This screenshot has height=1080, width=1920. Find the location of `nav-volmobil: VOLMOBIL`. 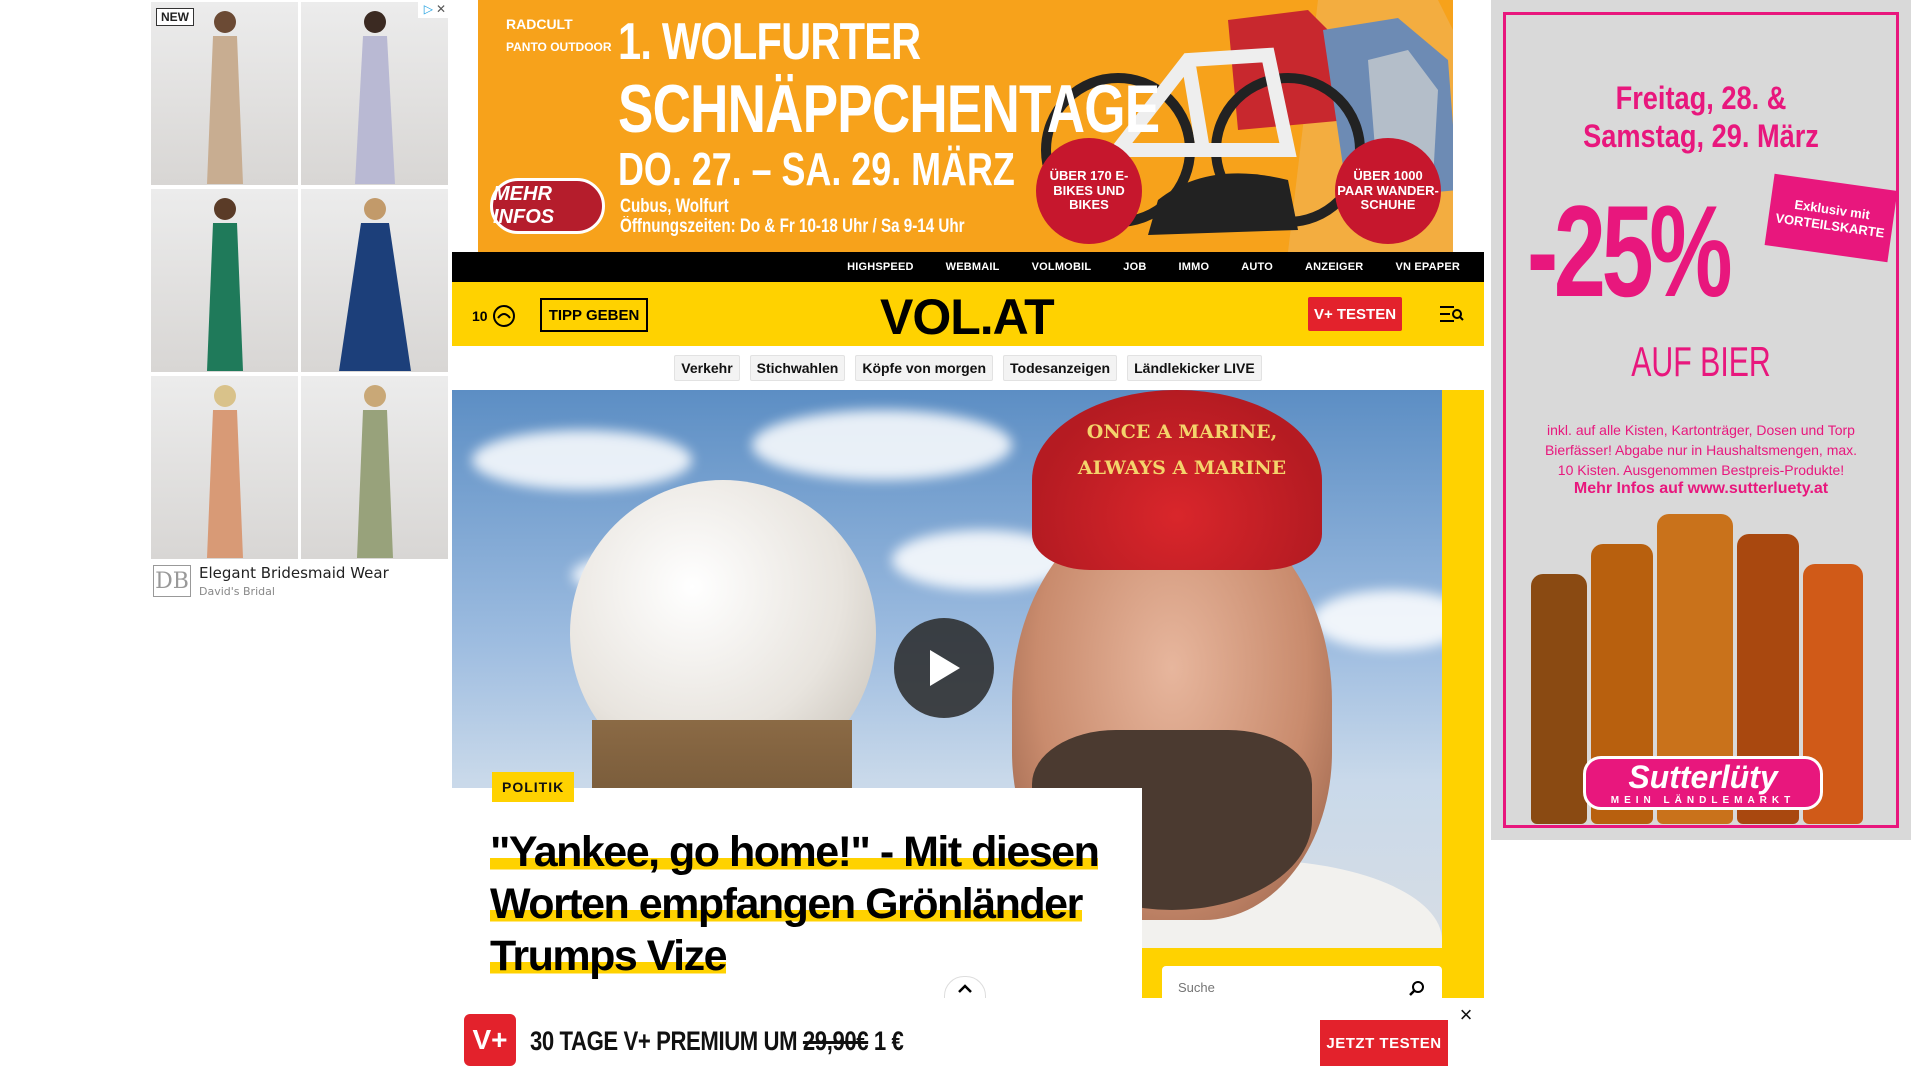

nav-volmobil: VOLMOBIL is located at coordinates (1062, 267).